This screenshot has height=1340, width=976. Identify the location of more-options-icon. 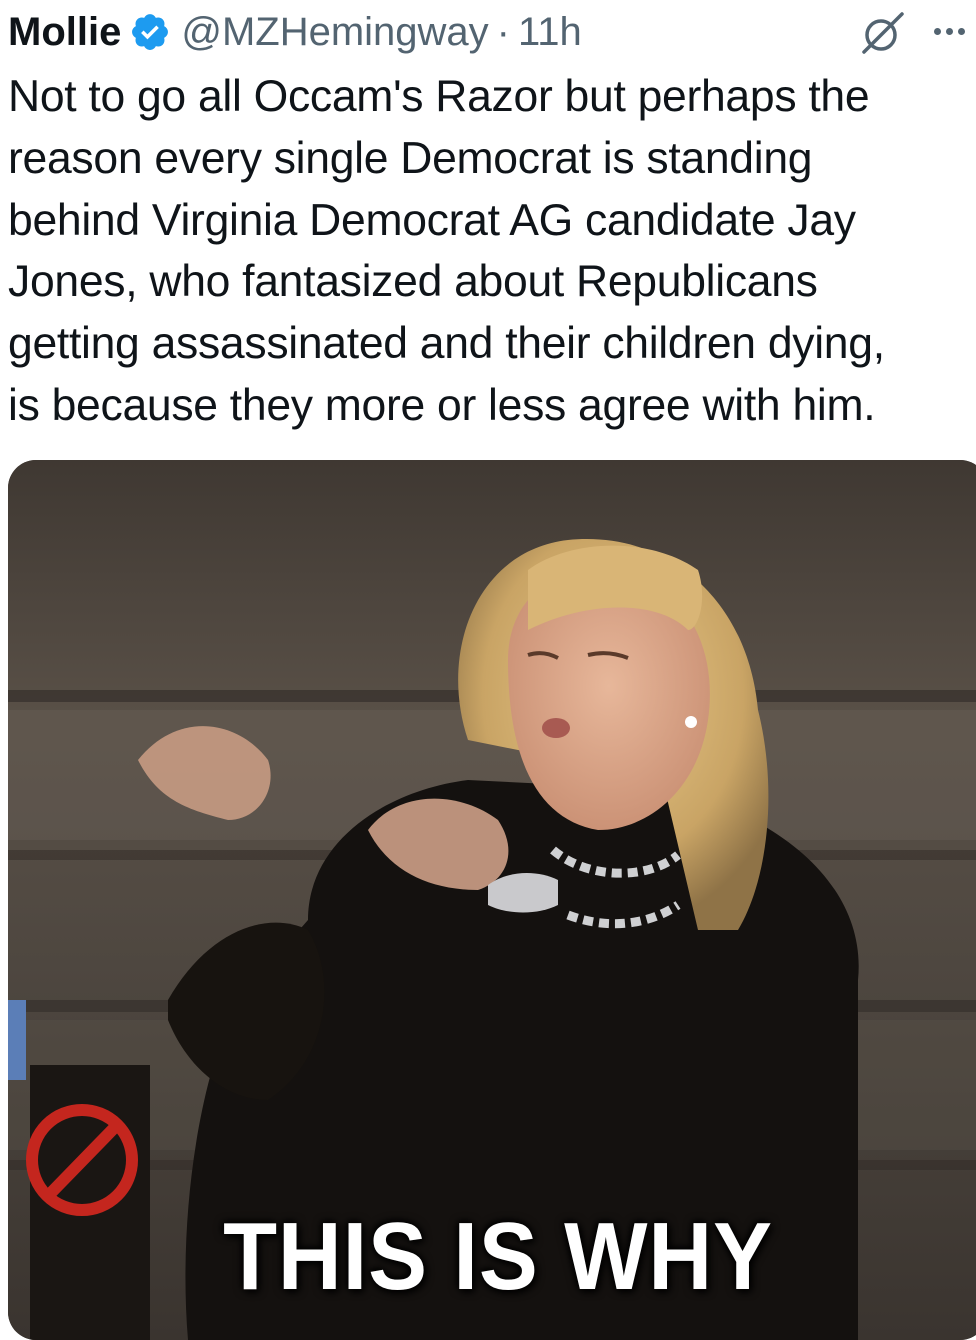
(949, 31).